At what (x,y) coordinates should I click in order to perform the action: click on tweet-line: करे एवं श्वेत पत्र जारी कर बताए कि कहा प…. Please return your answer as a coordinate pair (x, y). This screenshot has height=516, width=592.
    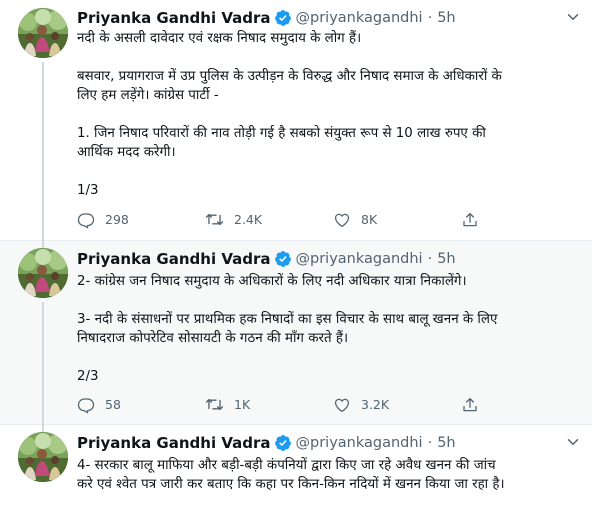
    Looking at the image, I should click on (291, 484).